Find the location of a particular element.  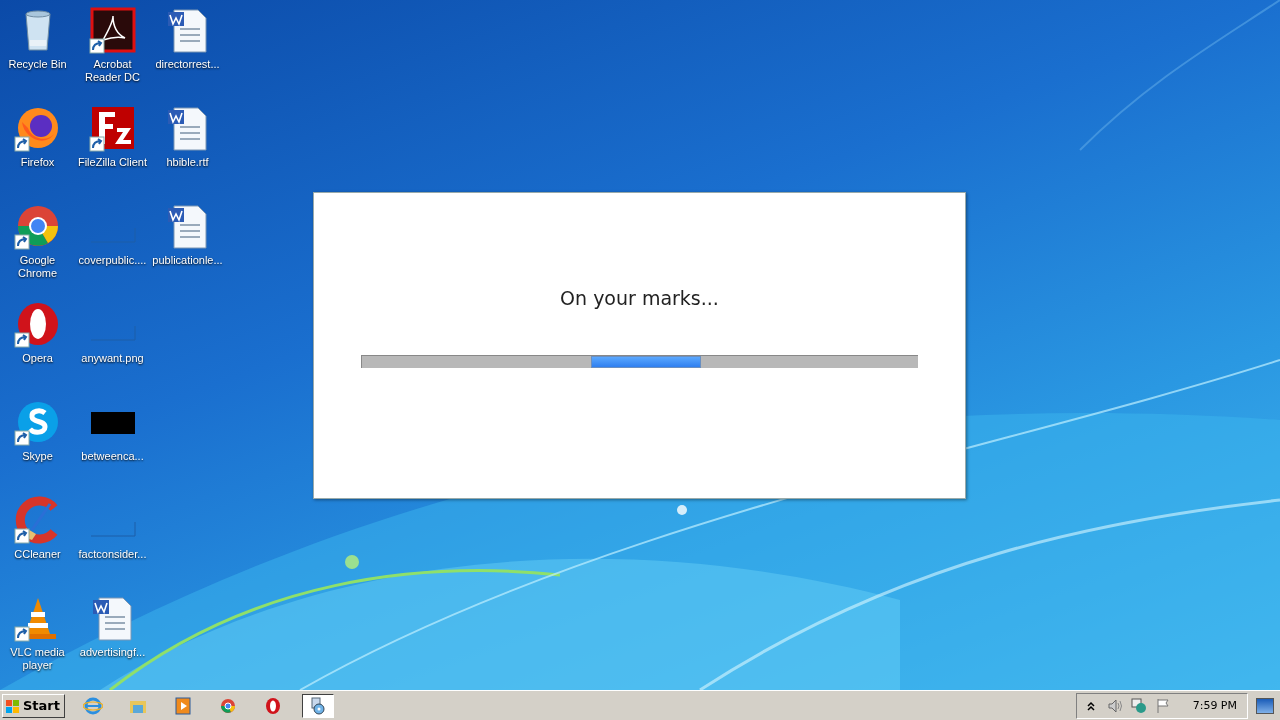

setup-icon is located at coordinates (318, 705).